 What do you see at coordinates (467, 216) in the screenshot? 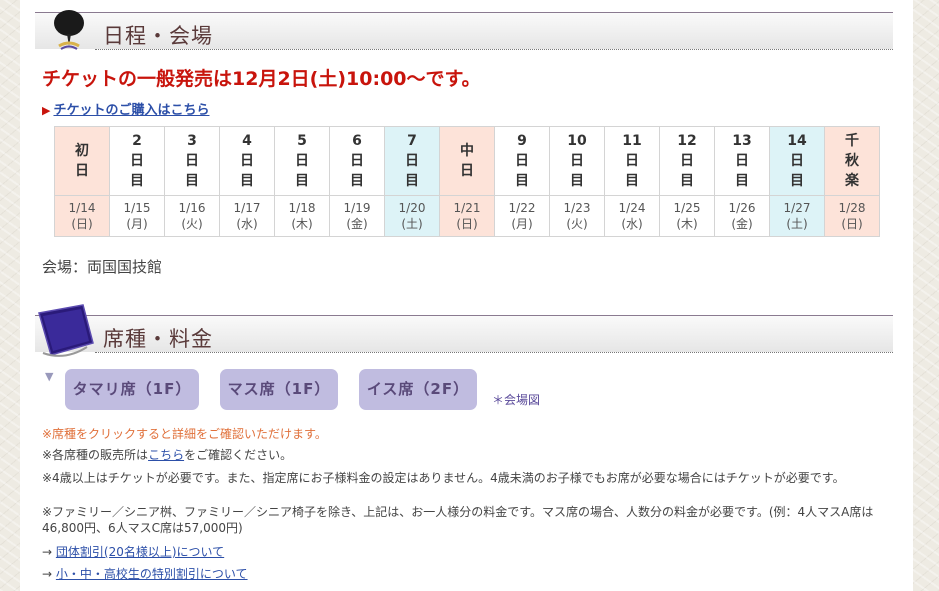
I see `schedule-date-cell: 1/21 (日)` at bounding box center [467, 216].